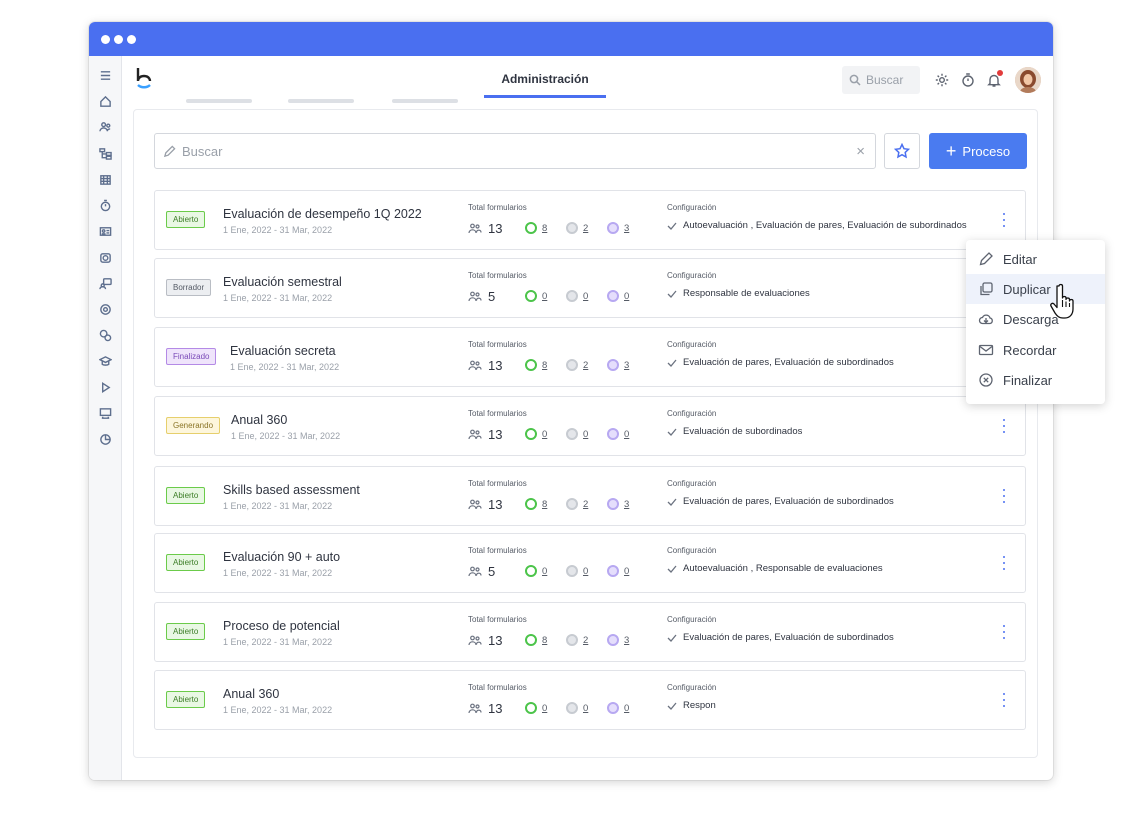 Image resolution: width=1140 pixels, height=825 pixels. I want to click on org-chart-icon, so click(105, 153).